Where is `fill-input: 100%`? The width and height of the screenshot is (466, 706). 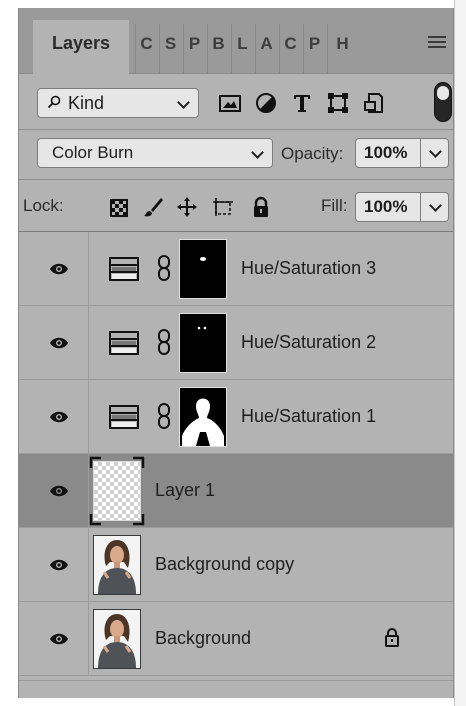
fill-input: 100% is located at coordinates (388, 207).